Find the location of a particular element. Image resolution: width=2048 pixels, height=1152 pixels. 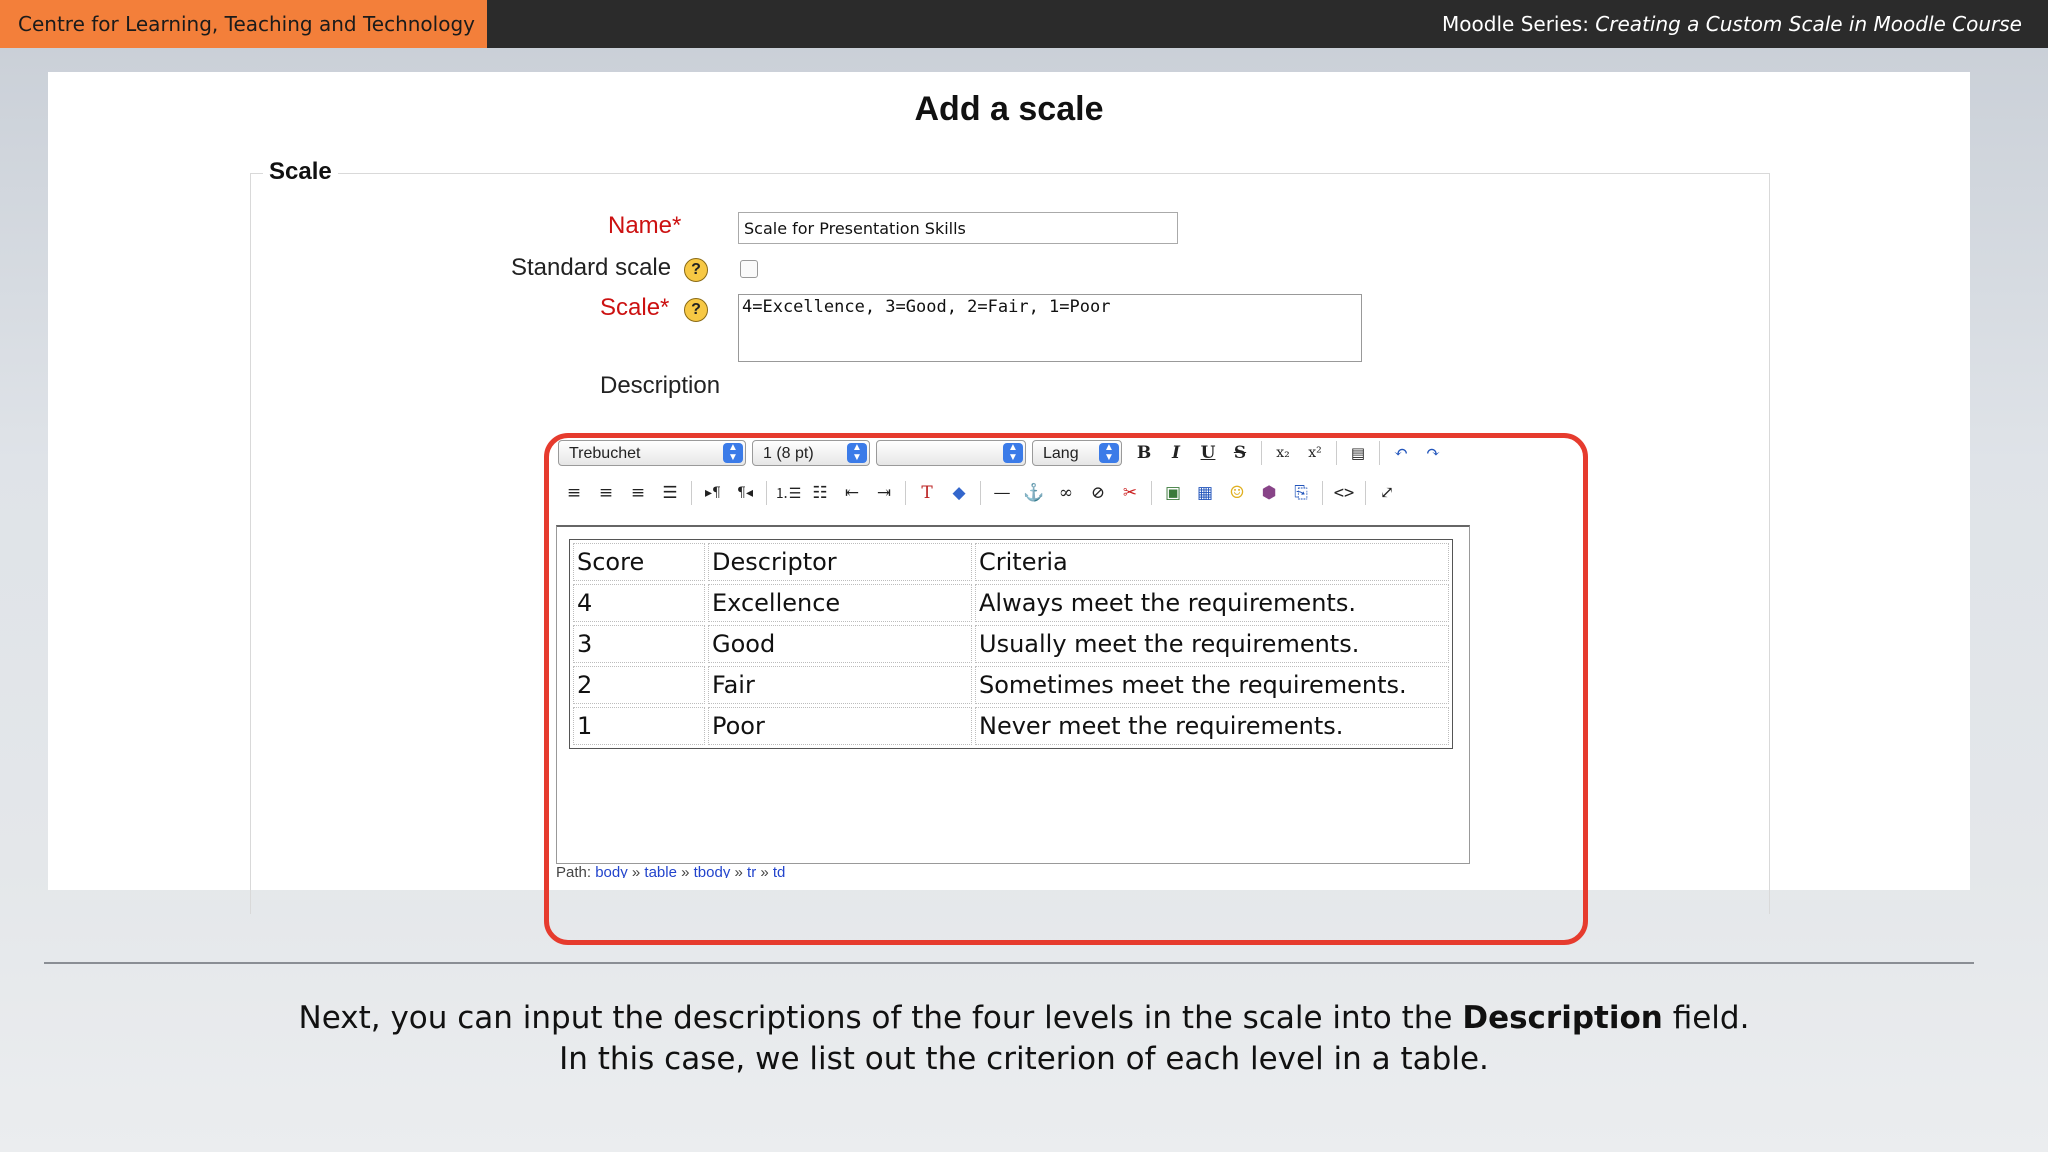

paste-icon: ⎘ is located at coordinates (1301, 493).